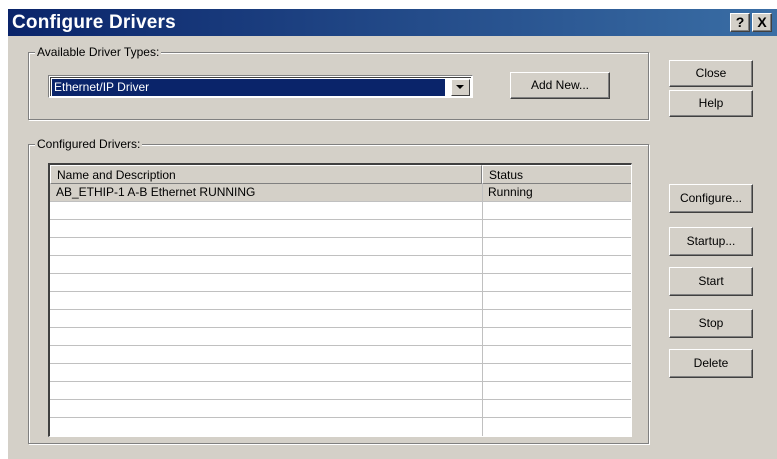 Image resolution: width=777 pixels, height=459 pixels. I want to click on column-header-name: Name and Description, so click(266, 174).